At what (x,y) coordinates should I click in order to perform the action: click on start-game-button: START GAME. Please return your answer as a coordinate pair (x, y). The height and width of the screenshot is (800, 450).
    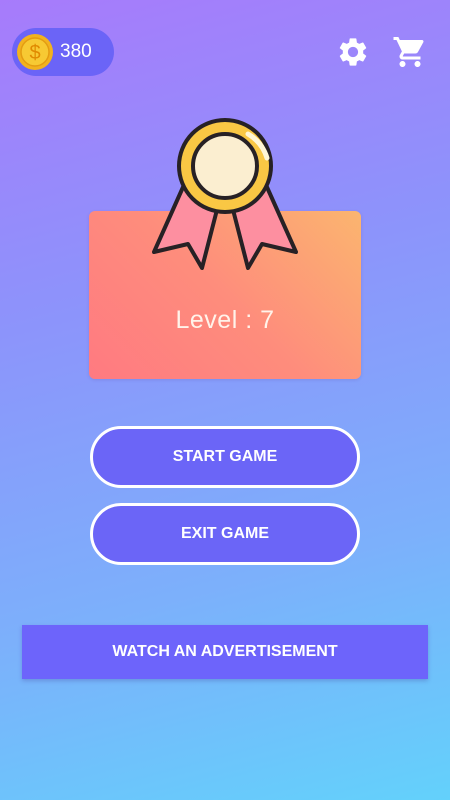
    Looking at the image, I should click on (225, 457).